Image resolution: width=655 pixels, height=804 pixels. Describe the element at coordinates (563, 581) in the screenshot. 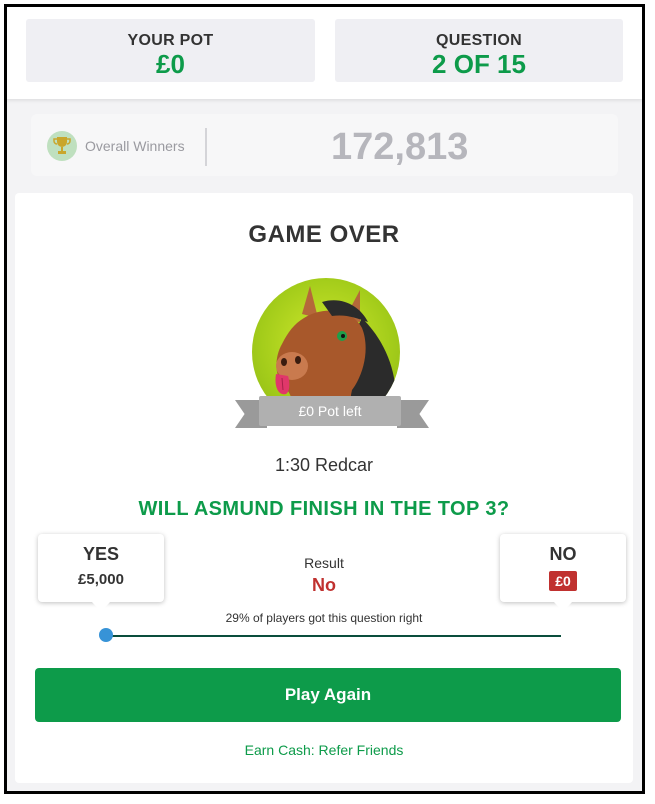

I see `no-value-badge: £0` at that location.